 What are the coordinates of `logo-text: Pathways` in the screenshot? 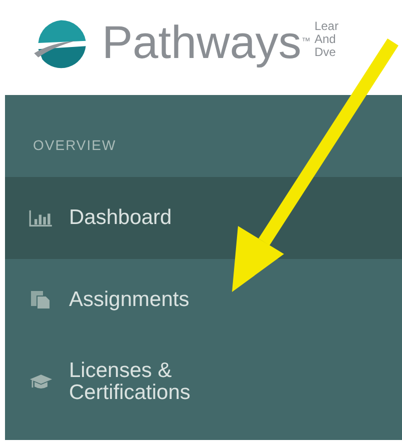 It's located at (202, 42).